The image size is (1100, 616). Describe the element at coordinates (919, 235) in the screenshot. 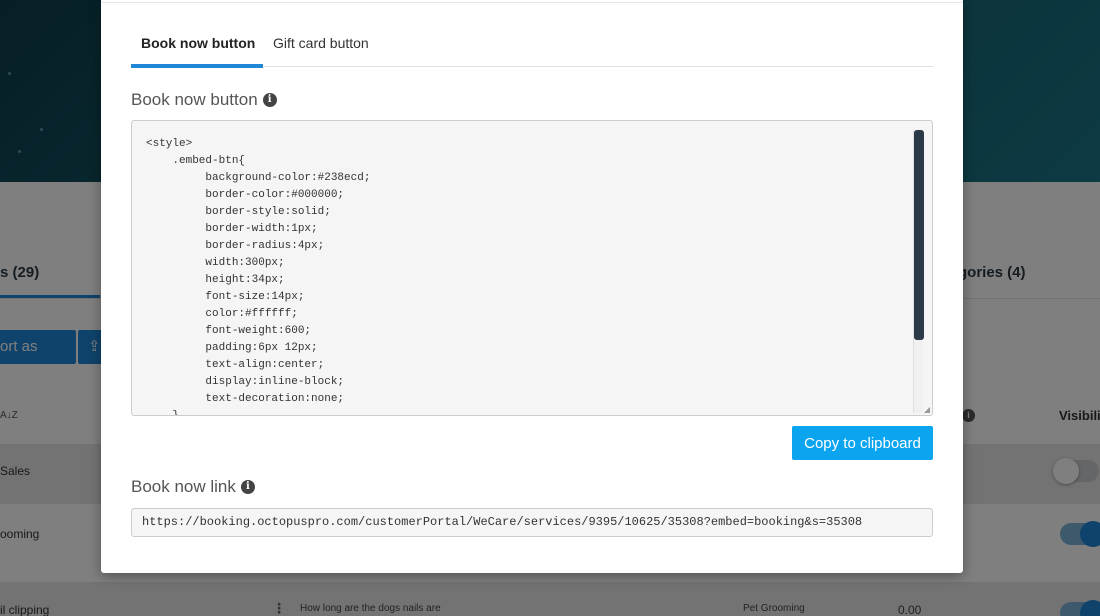

I see `scrollbar-thumb` at that location.